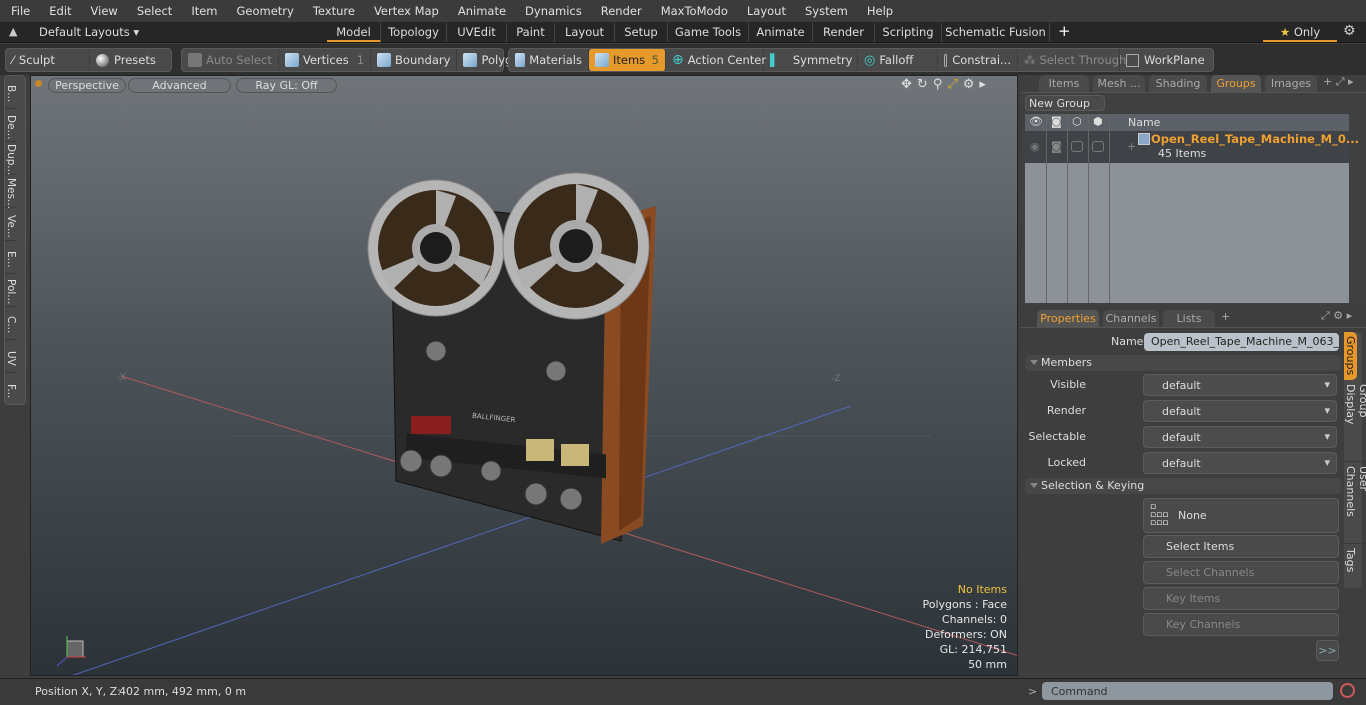  I want to click on visibility-column-icon: 👁, so click(1036, 121).